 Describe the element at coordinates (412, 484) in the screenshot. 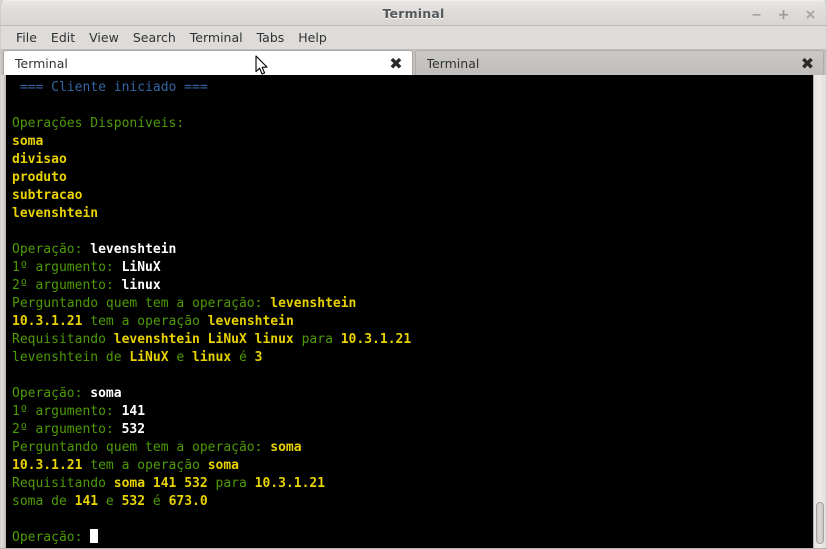

I see `terminal-line: Requisitando soma 141 532 para 10.3.1.21` at that location.